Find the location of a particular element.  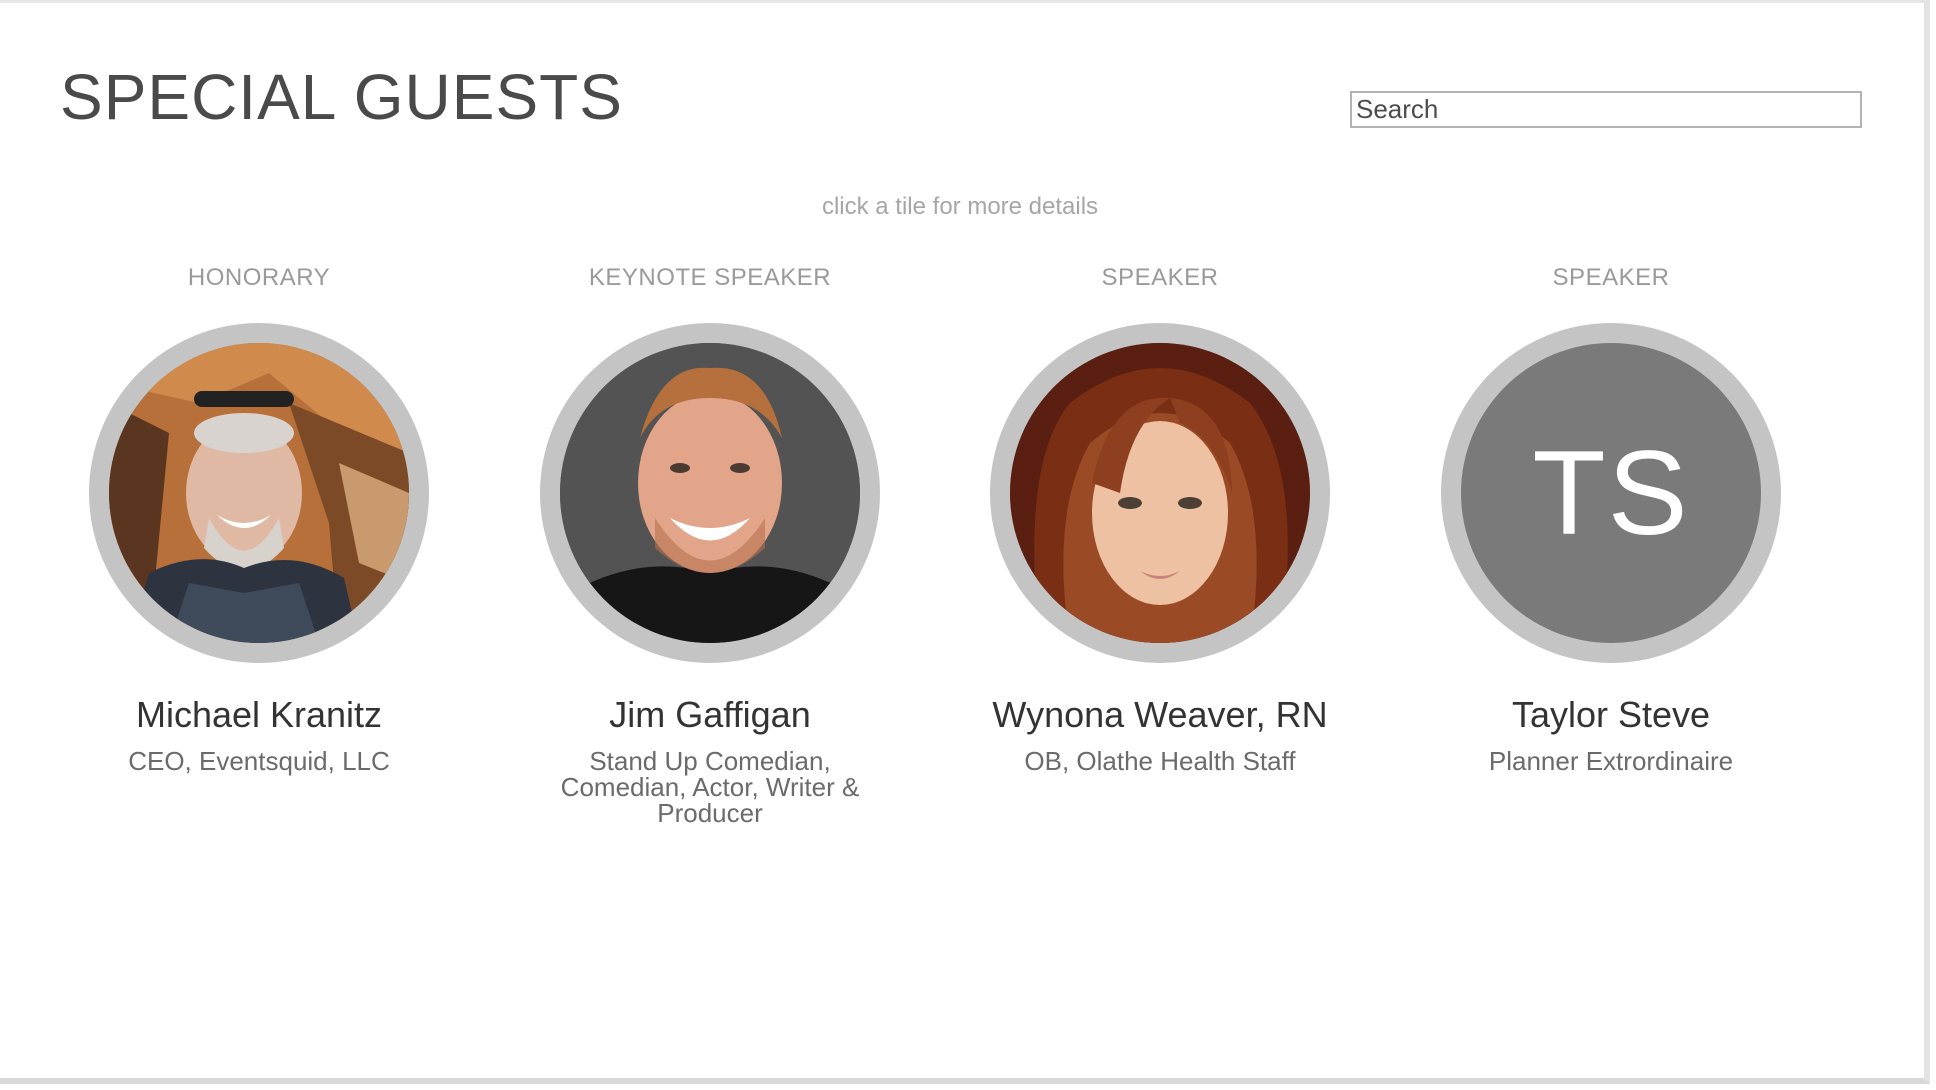

guest-name: Taylor Steve is located at coordinates (1611, 714).